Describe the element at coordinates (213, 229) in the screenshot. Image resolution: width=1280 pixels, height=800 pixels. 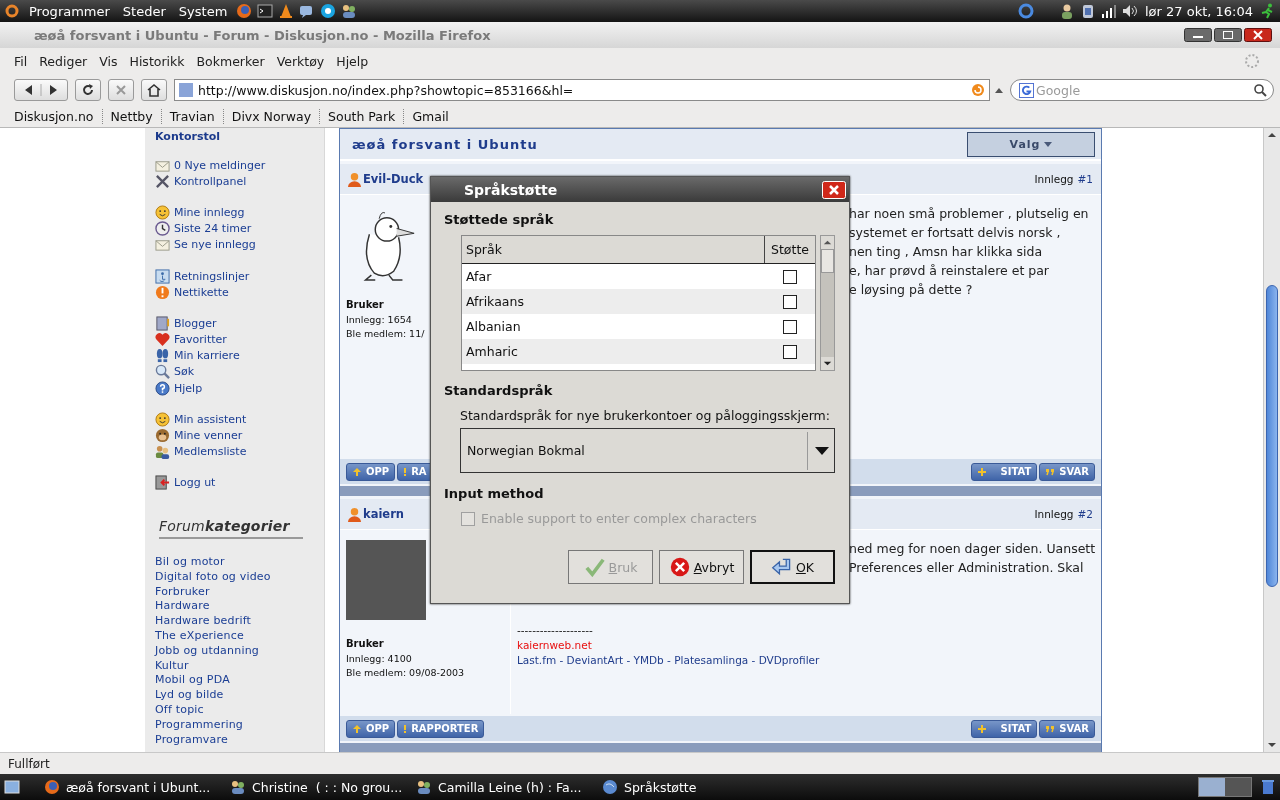
I see `sidebar-link: Siste 24 timer` at that location.